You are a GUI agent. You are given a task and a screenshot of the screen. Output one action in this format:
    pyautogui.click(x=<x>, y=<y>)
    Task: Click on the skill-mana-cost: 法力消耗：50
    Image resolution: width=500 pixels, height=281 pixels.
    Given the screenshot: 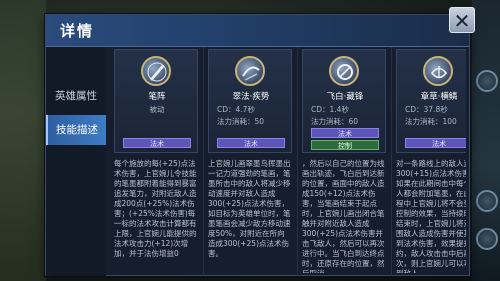 What is the action you would take?
    pyautogui.click(x=241, y=121)
    